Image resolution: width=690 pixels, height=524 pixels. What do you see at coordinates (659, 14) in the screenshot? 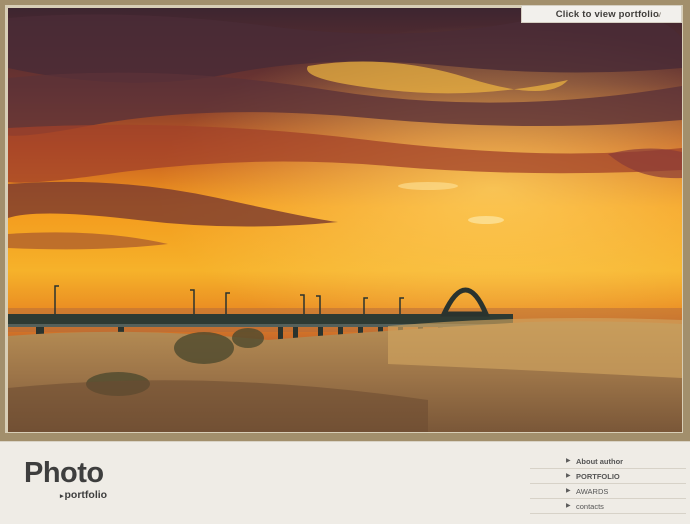
I see `chevron-down-icon: ∨` at bounding box center [659, 14].